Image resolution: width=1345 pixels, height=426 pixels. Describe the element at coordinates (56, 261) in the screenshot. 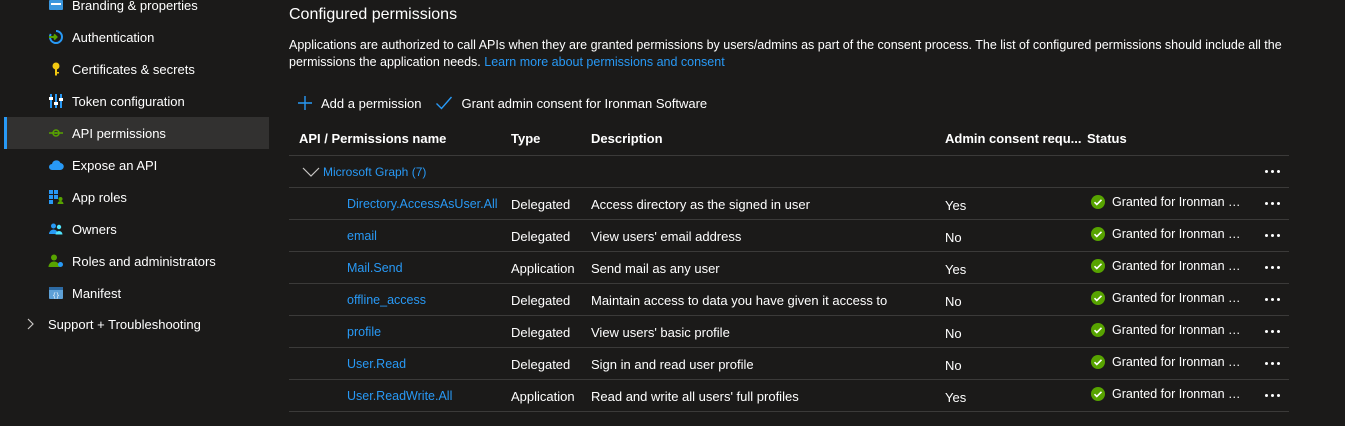

I see `roles-admin-icon` at that location.